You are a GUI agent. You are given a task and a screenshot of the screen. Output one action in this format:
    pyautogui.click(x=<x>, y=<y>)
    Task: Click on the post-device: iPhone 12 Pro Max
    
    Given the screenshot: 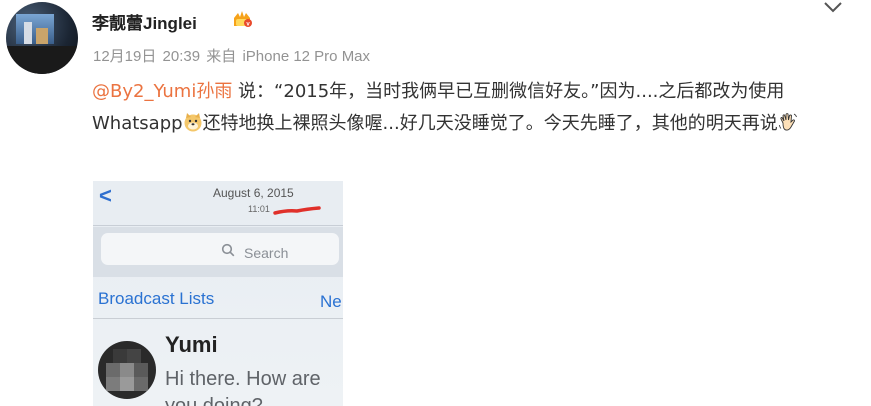 What is the action you would take?
    pyautogui.click(x=306, y=56)
    